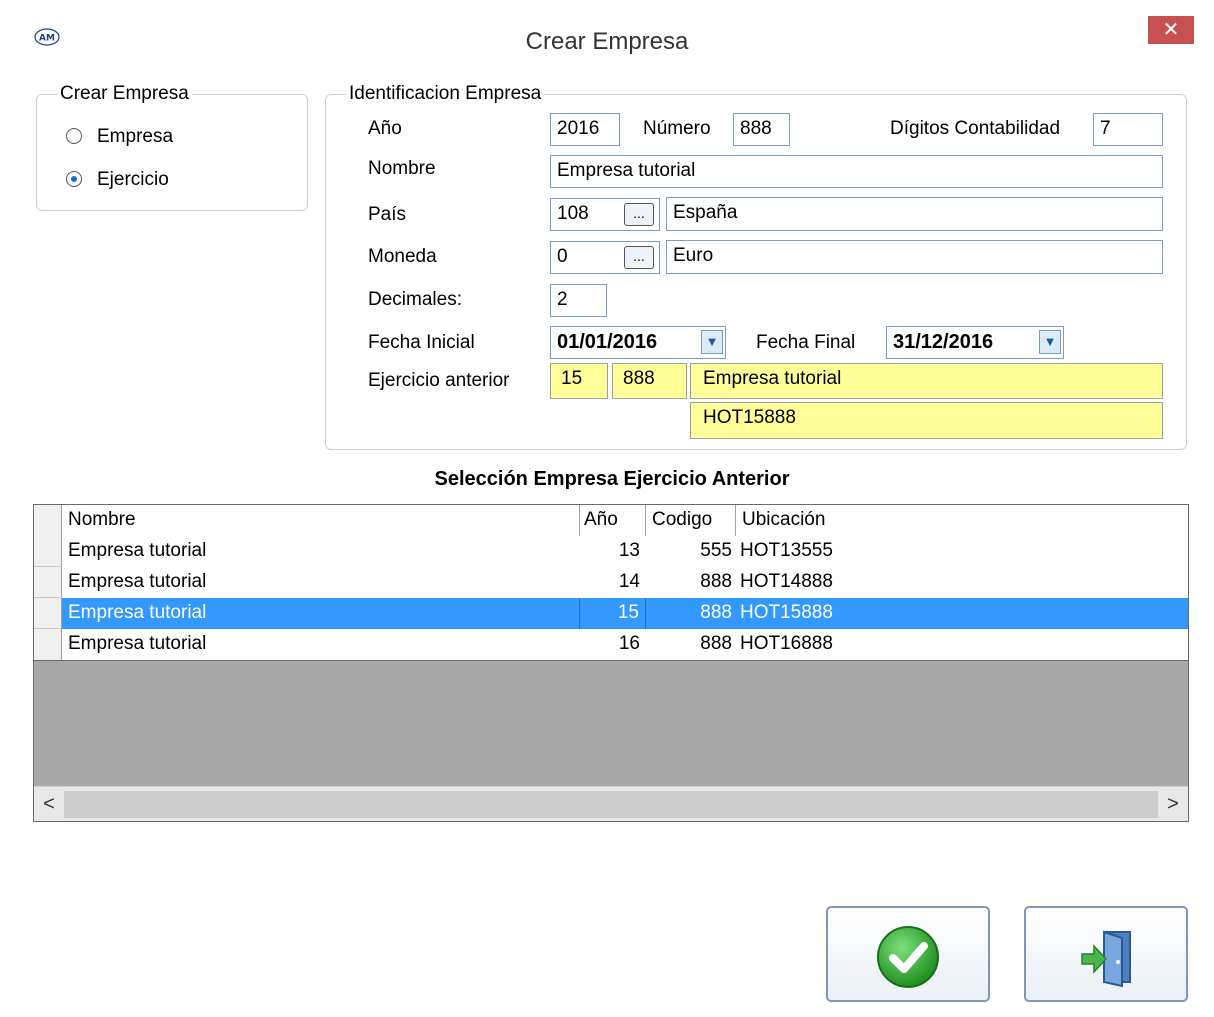 The width and height of the screenshot is (1214, 1017). Describe the element at coordinates (607, 41) in the screenshot. I see `window-title: Crear Empresa` at that location.